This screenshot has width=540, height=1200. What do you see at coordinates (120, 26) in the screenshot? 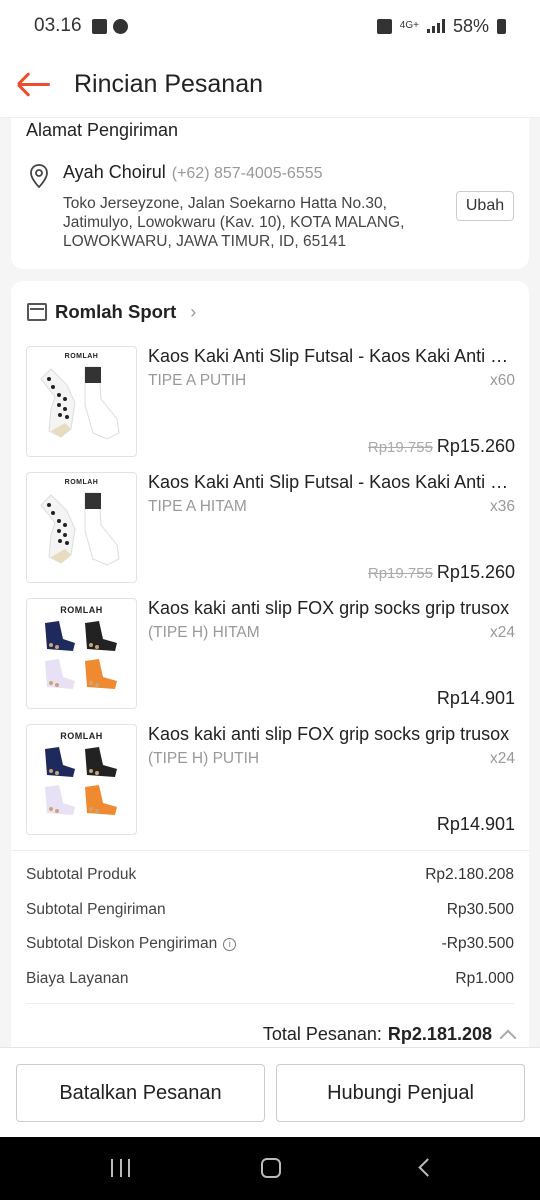
I see `soccer-ball-icon` at bounding box center [120, 26].